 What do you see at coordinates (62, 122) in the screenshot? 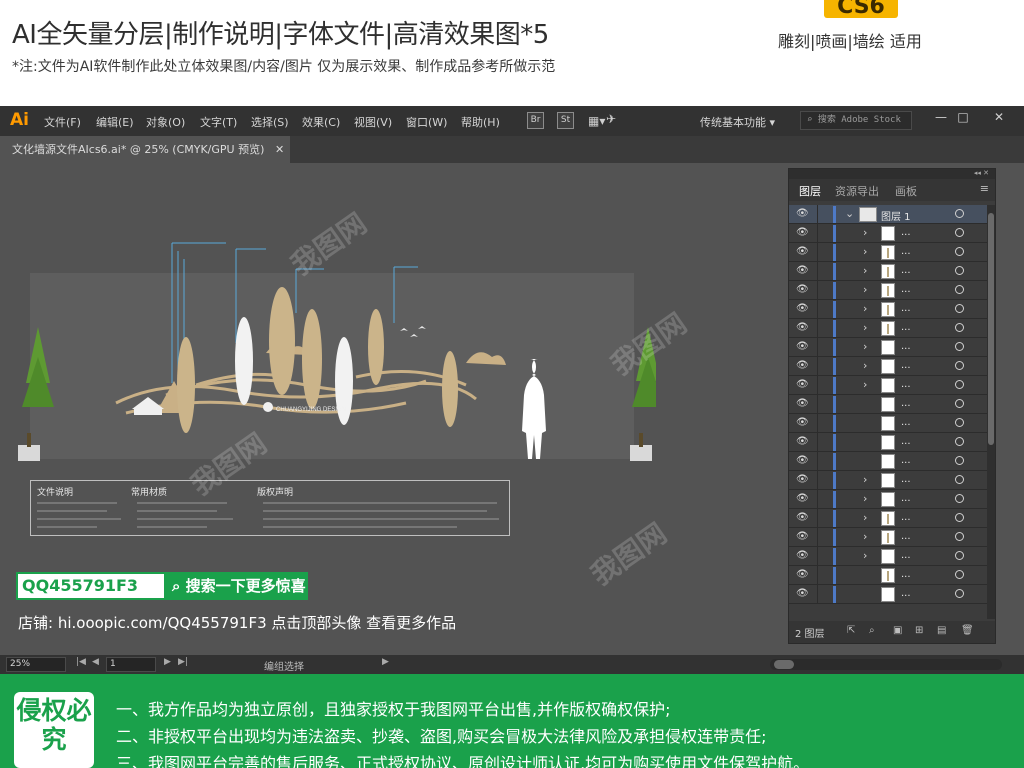
I see `menu-file: 文件(F)` at bounding box center [62, 122].